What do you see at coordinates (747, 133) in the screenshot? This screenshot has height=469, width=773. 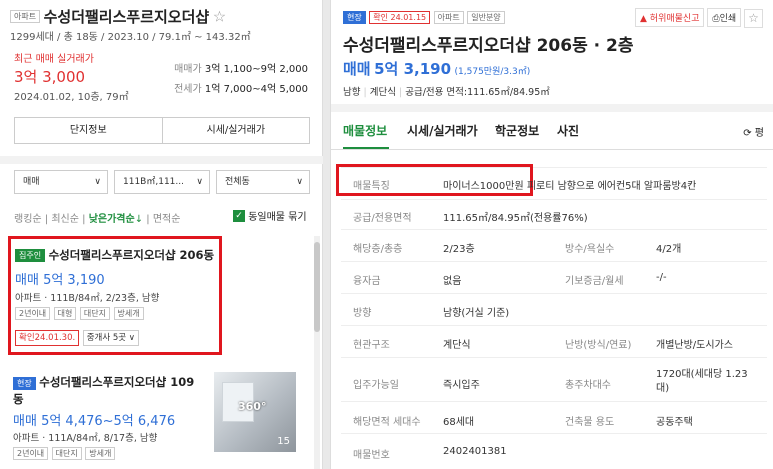 I see `refresh-icon: ⟳` at bounding box center [747, 133].